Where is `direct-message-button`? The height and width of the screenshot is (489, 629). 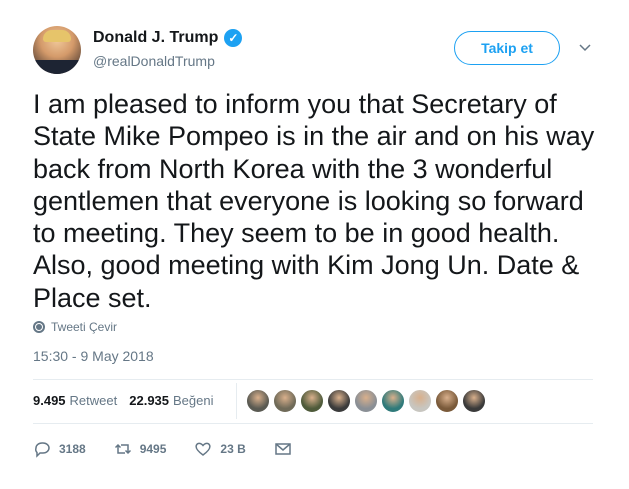 direct-message-button is located at coordinates (287, 449).